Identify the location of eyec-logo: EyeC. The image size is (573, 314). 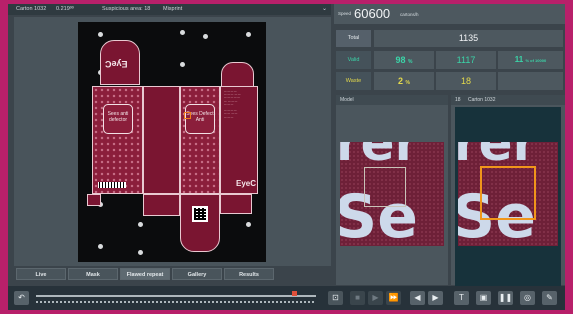
(246, 183).